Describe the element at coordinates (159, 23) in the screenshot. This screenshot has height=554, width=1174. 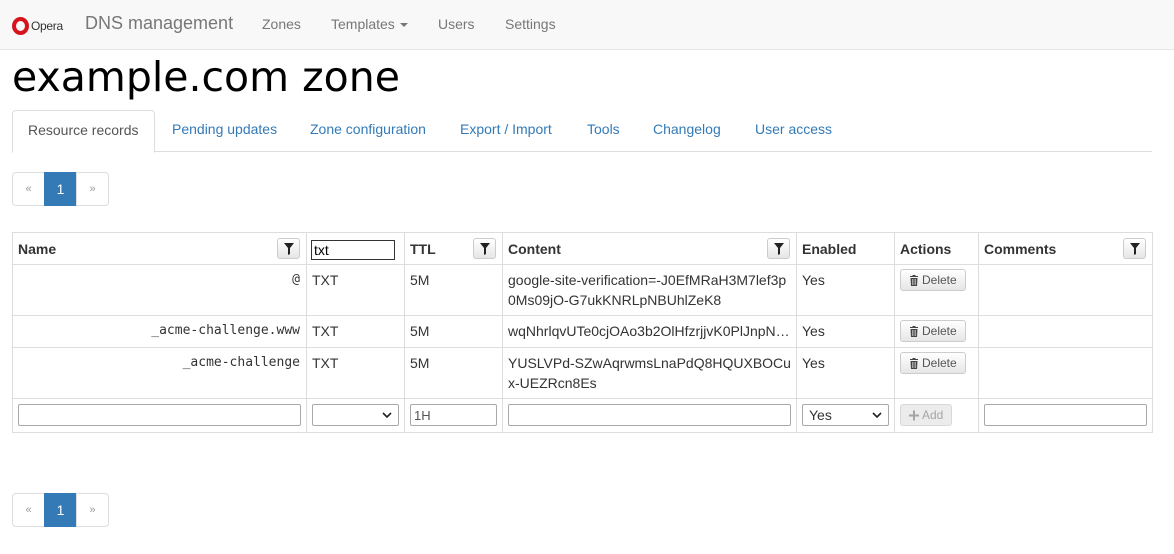
I see `app-brand: DNS management` at that location.